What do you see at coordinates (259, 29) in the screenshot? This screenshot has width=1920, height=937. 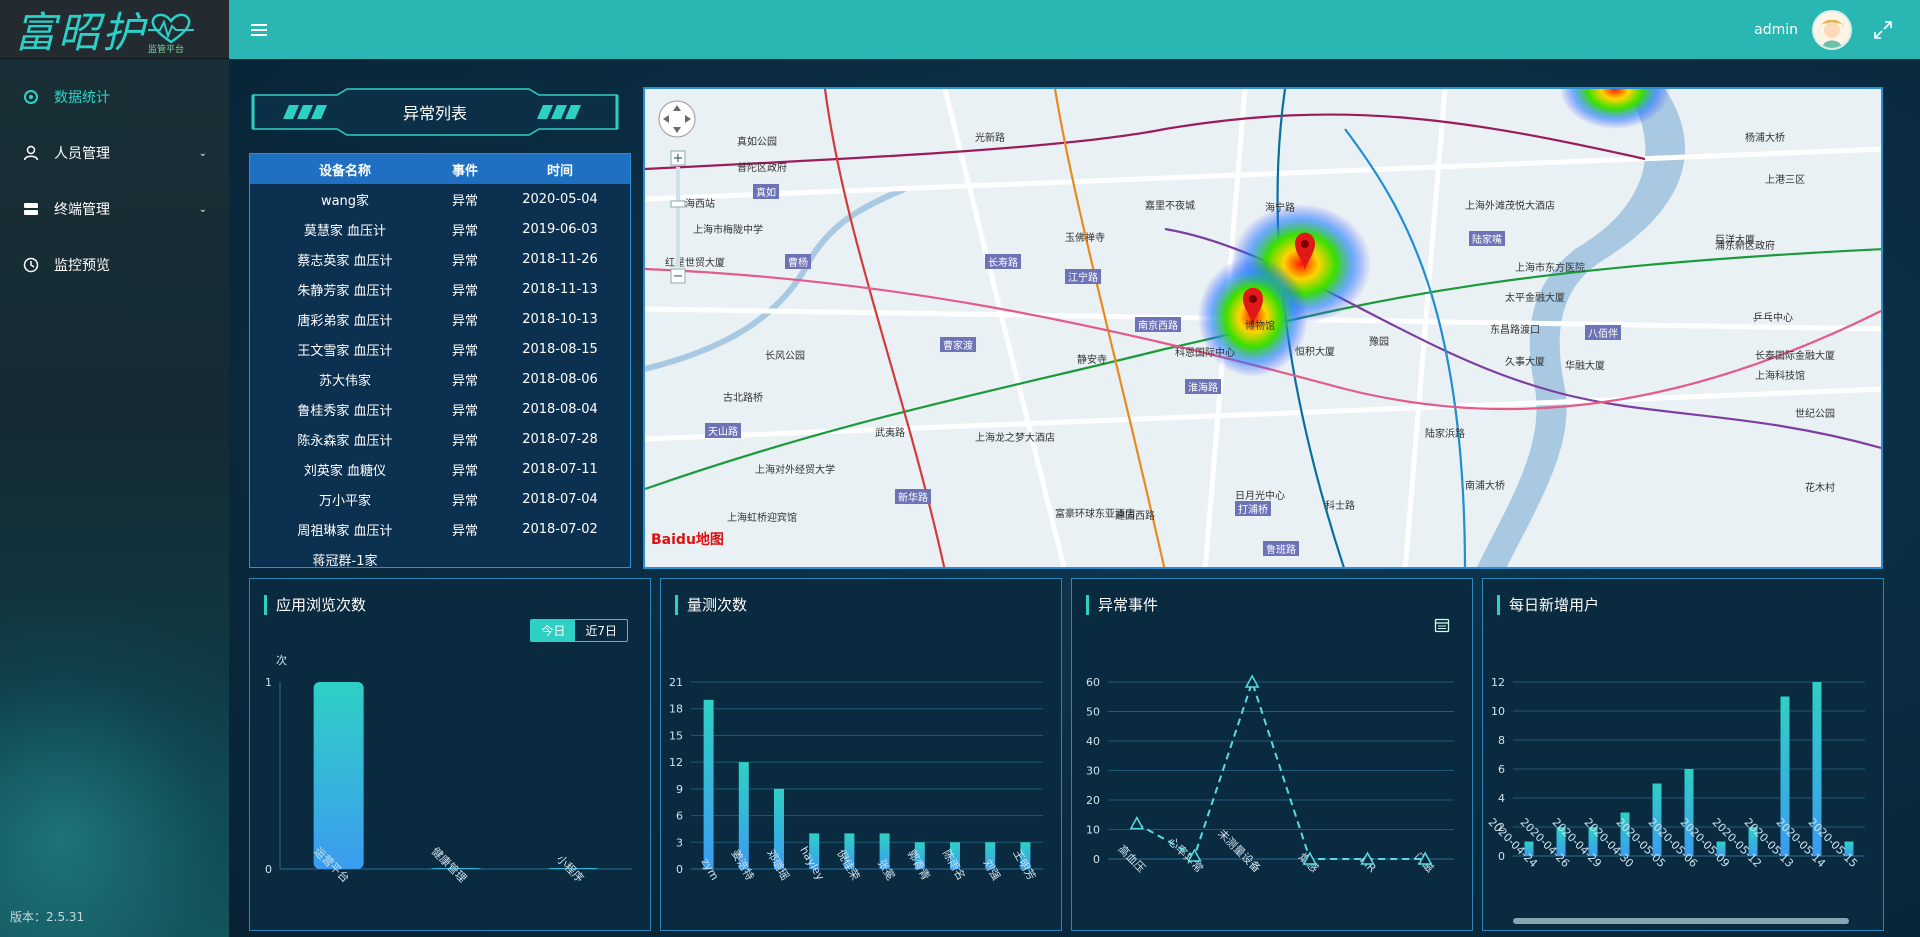 I see `menu-toggle-icon` at bounding box center [259, 29].